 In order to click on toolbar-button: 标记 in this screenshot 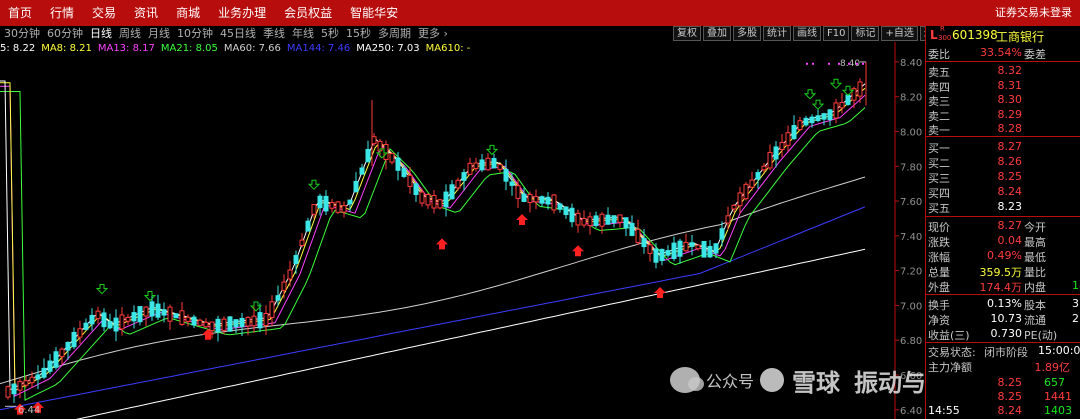, I will do `click(865, 33)`.